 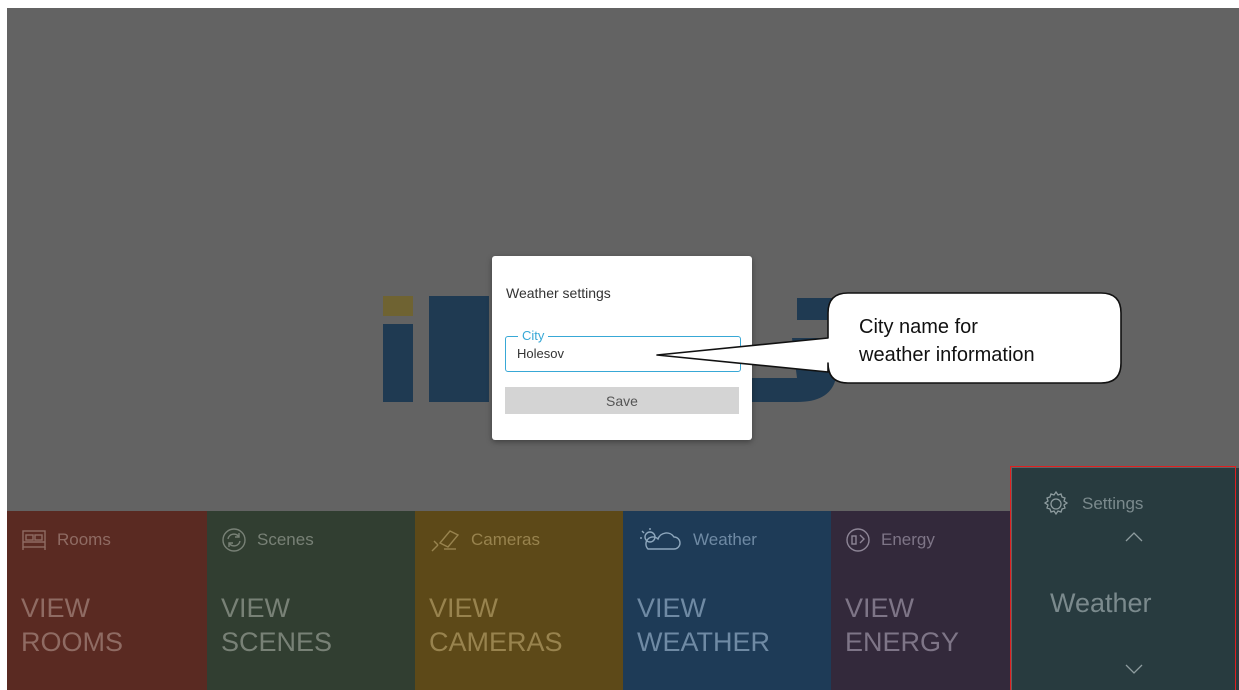 I want to click on callout-text: City name for weather information, so click(x=947, y=341).